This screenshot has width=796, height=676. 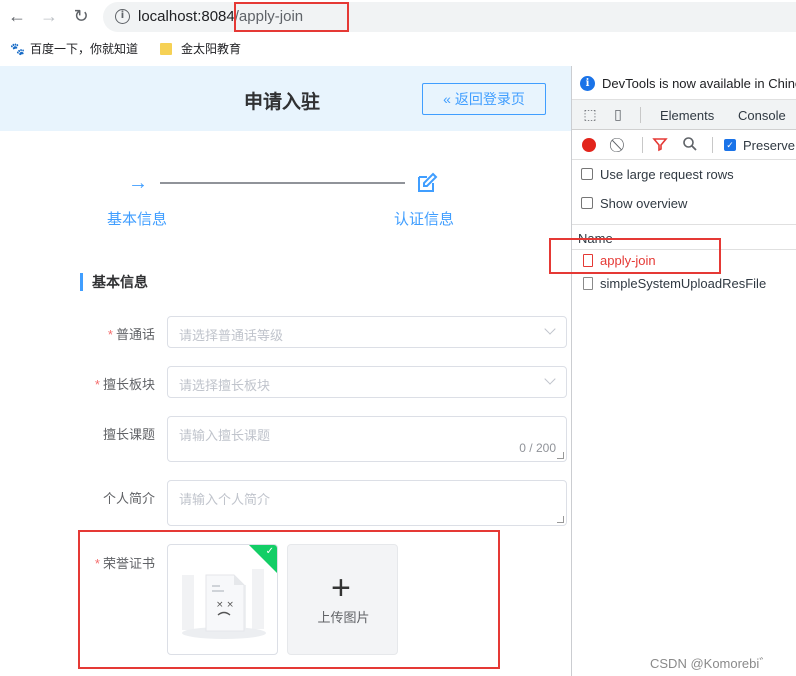 What do you see at coordinates (424, 218) in the screenshot?
I see `step-certification: 认证信息` at bounding box center [424, 218].